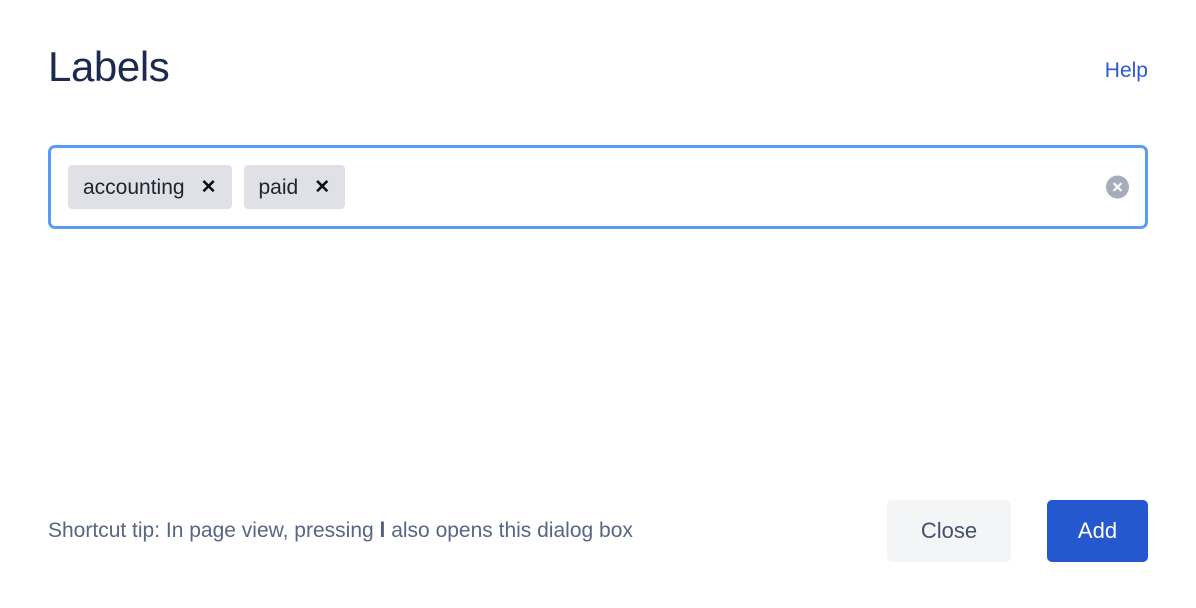 The image size is (1196, 608). I want to click on tag-chip: accounting ✕, so click(150, 187).